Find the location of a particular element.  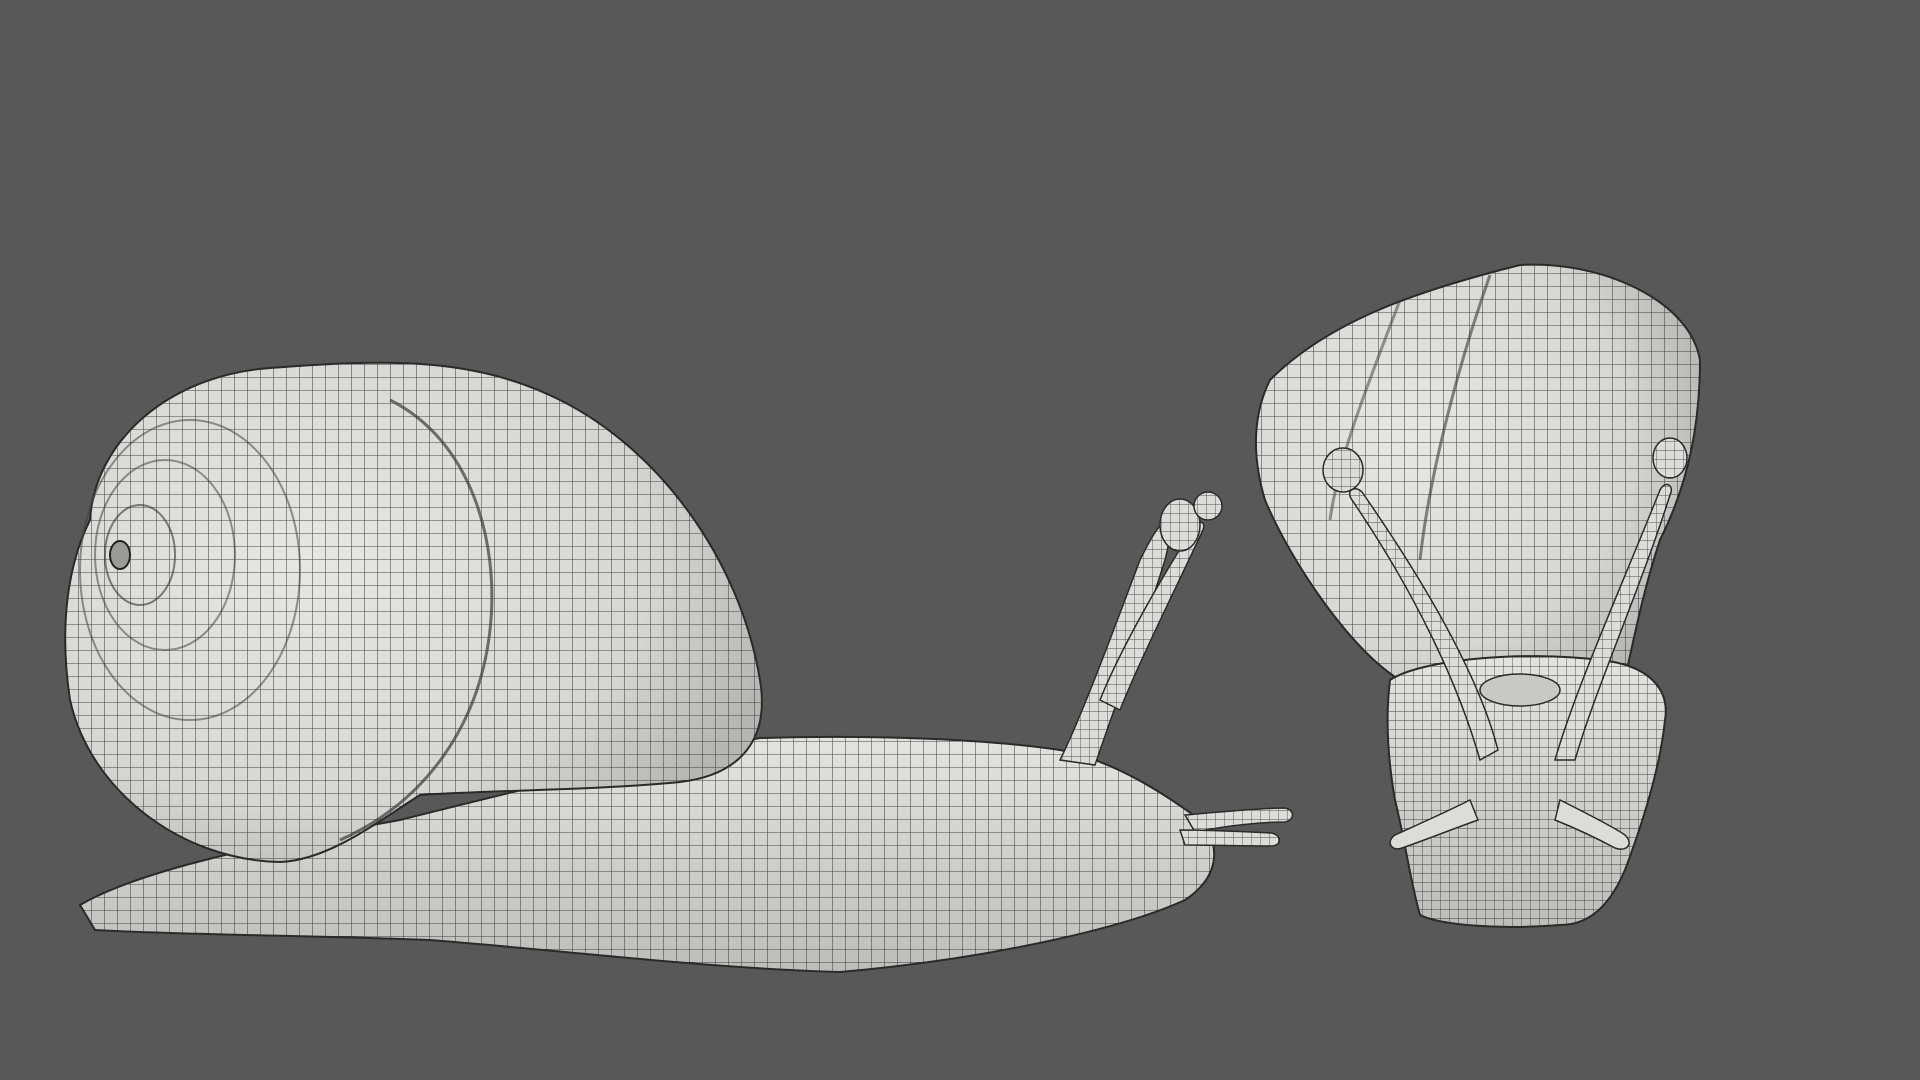

snail-front-shell is located at coordinates (1478, 482).